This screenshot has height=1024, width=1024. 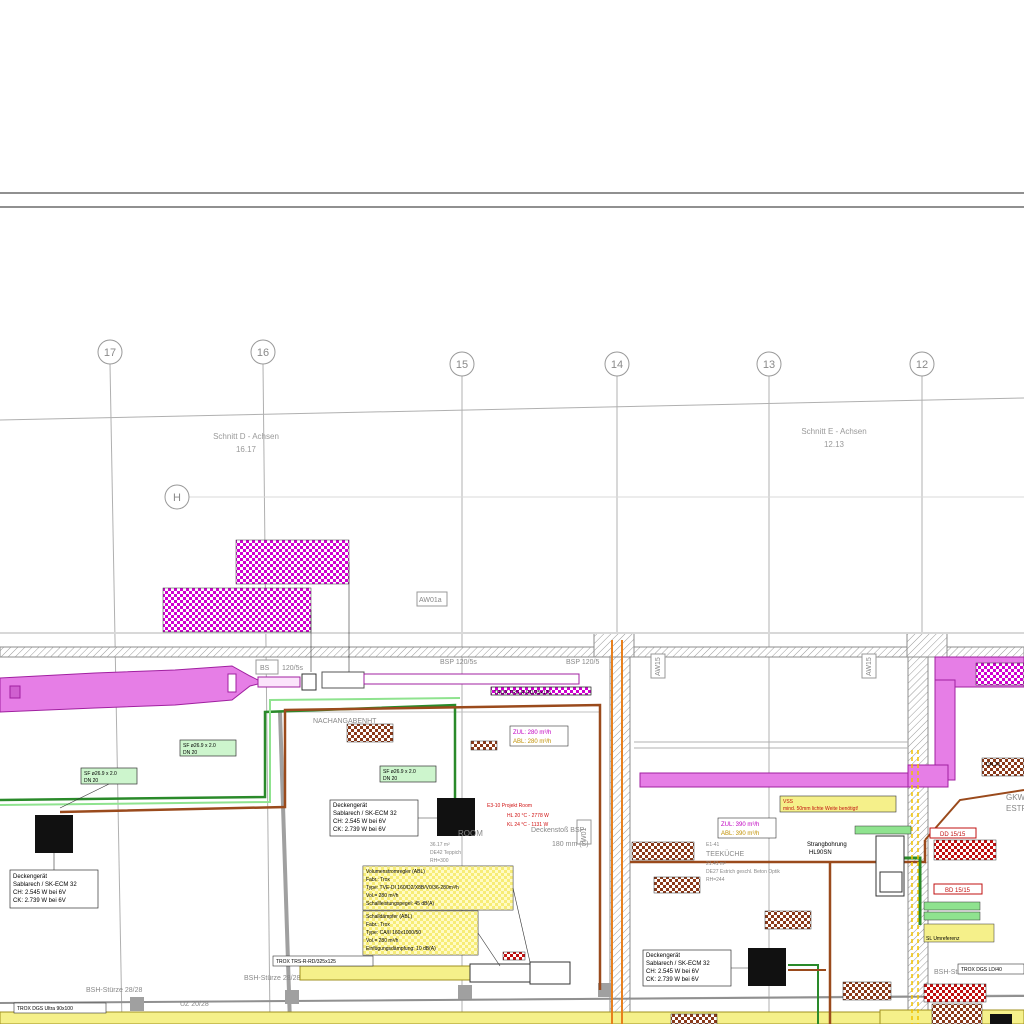 What do you see at coordinates (522, 693) in the screenshot?
I see `trox-d: TROX TRS-R-RD/25x125` at bounding box center [522, 693].